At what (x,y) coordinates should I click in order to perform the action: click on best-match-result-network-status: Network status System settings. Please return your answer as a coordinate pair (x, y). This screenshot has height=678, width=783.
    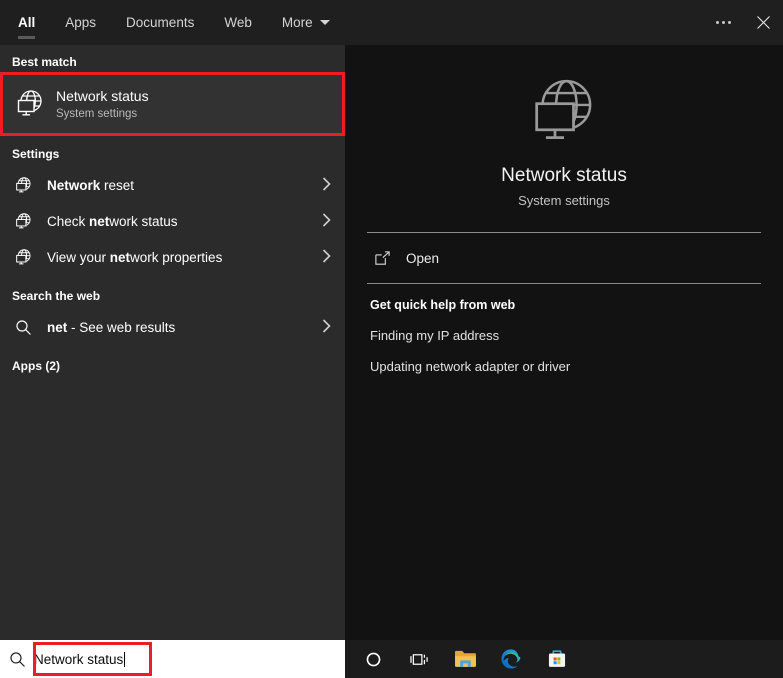
    Looking at the image, I should click on (172, 104).